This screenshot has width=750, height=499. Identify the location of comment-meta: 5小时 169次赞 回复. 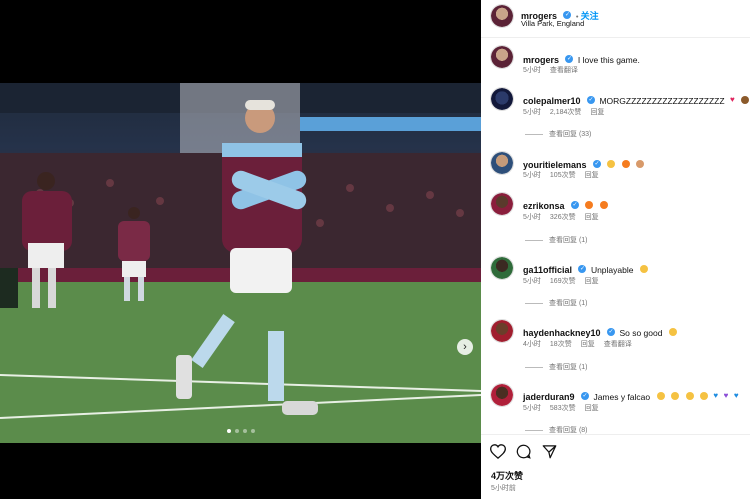
(561, 281).